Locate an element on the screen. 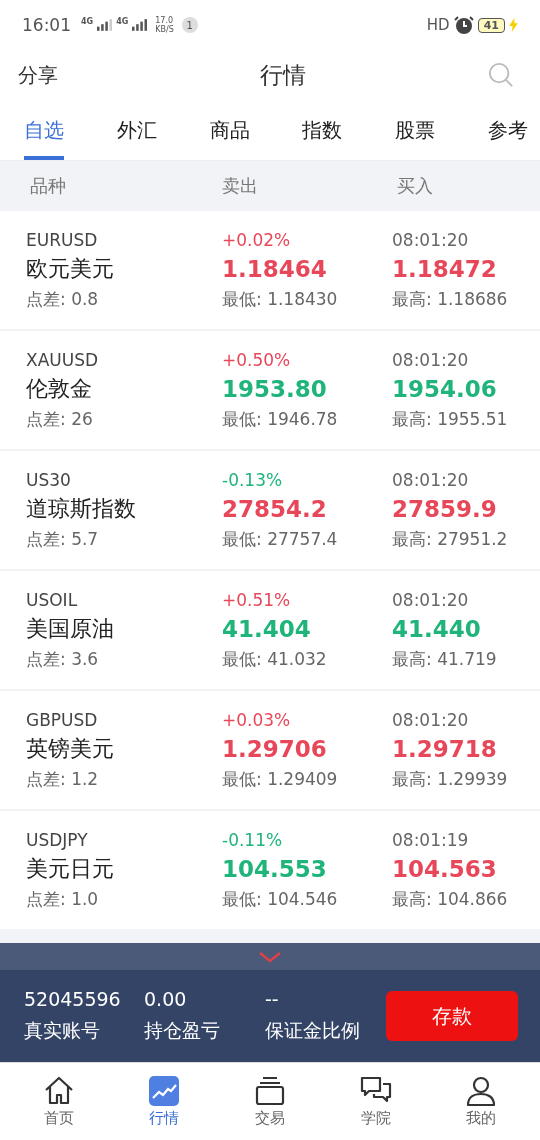 This screenshot has width=540, height=1140. column-header: 卖出 is located at coordinates (240, 186).